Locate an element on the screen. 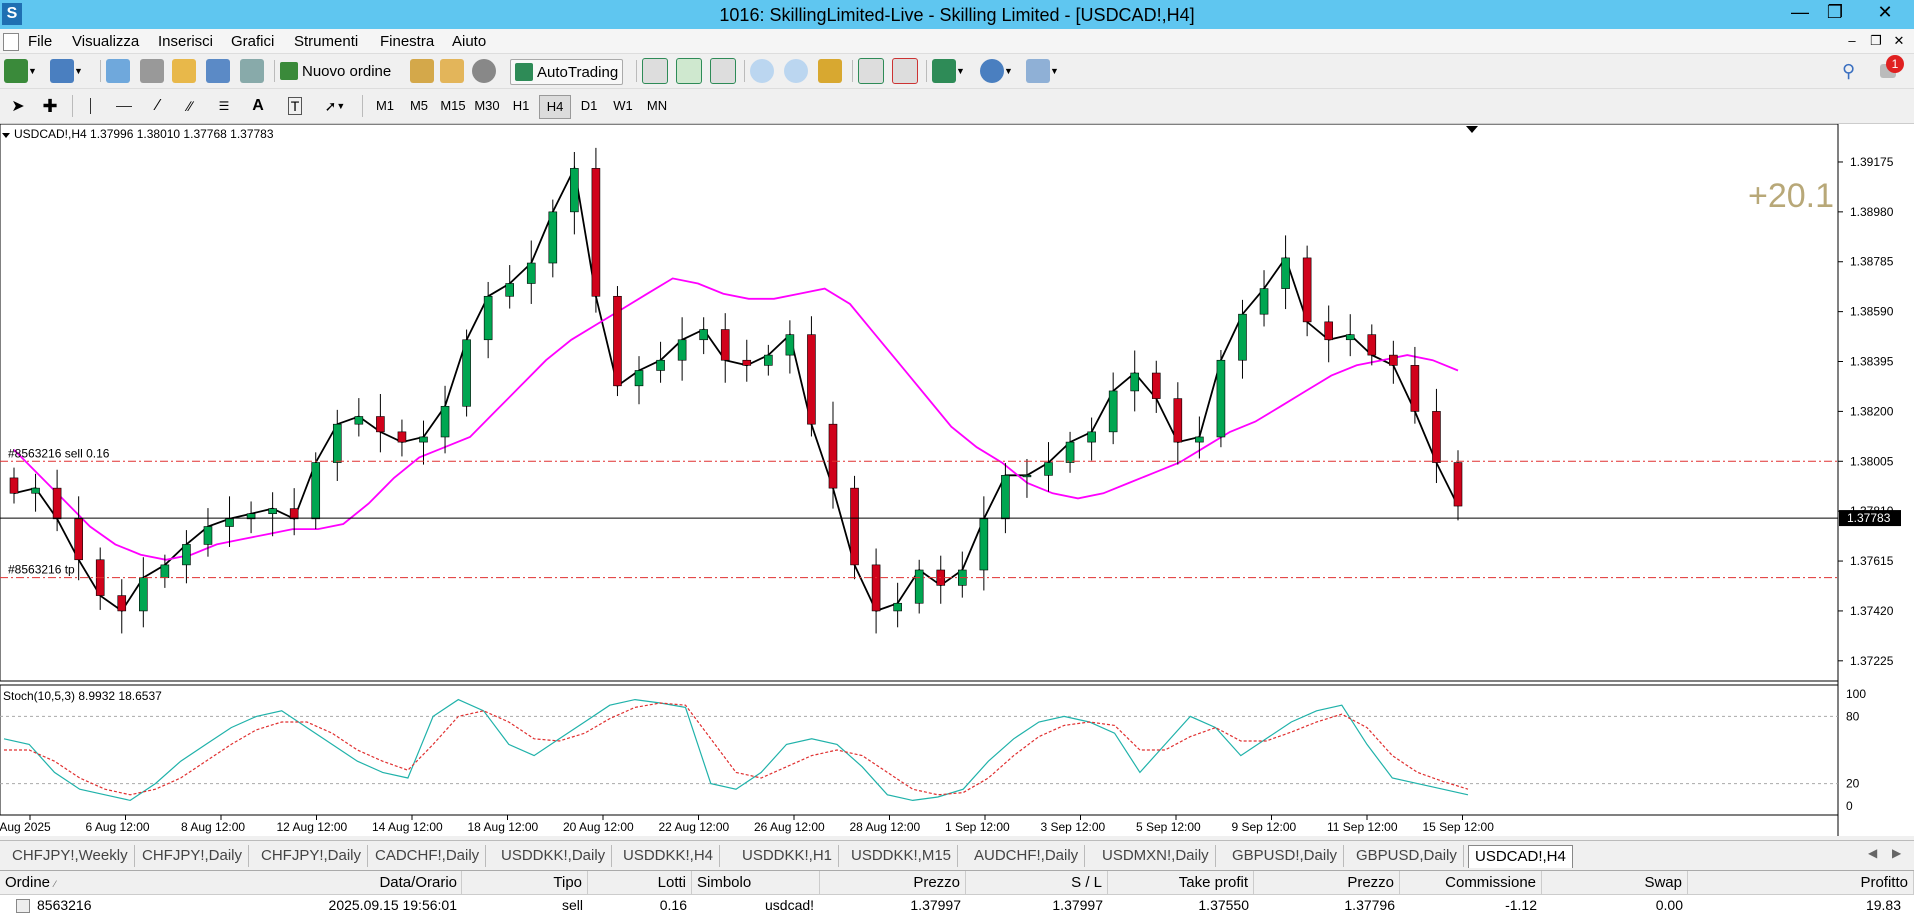  text-label-tool: T is located at coordinates (295, 106).